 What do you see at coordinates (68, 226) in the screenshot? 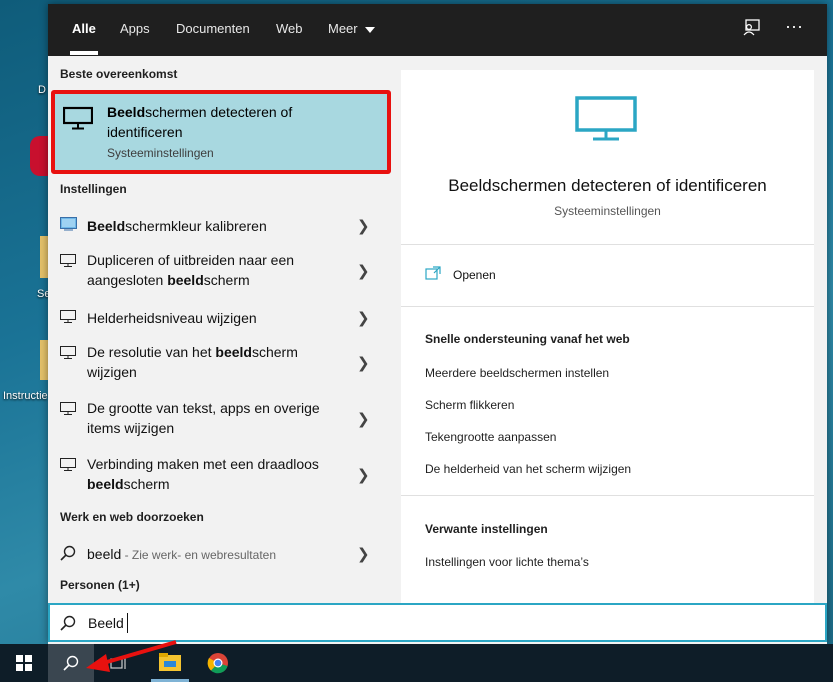
I see `color-calibration-icon` at bounding box center [68, 226].